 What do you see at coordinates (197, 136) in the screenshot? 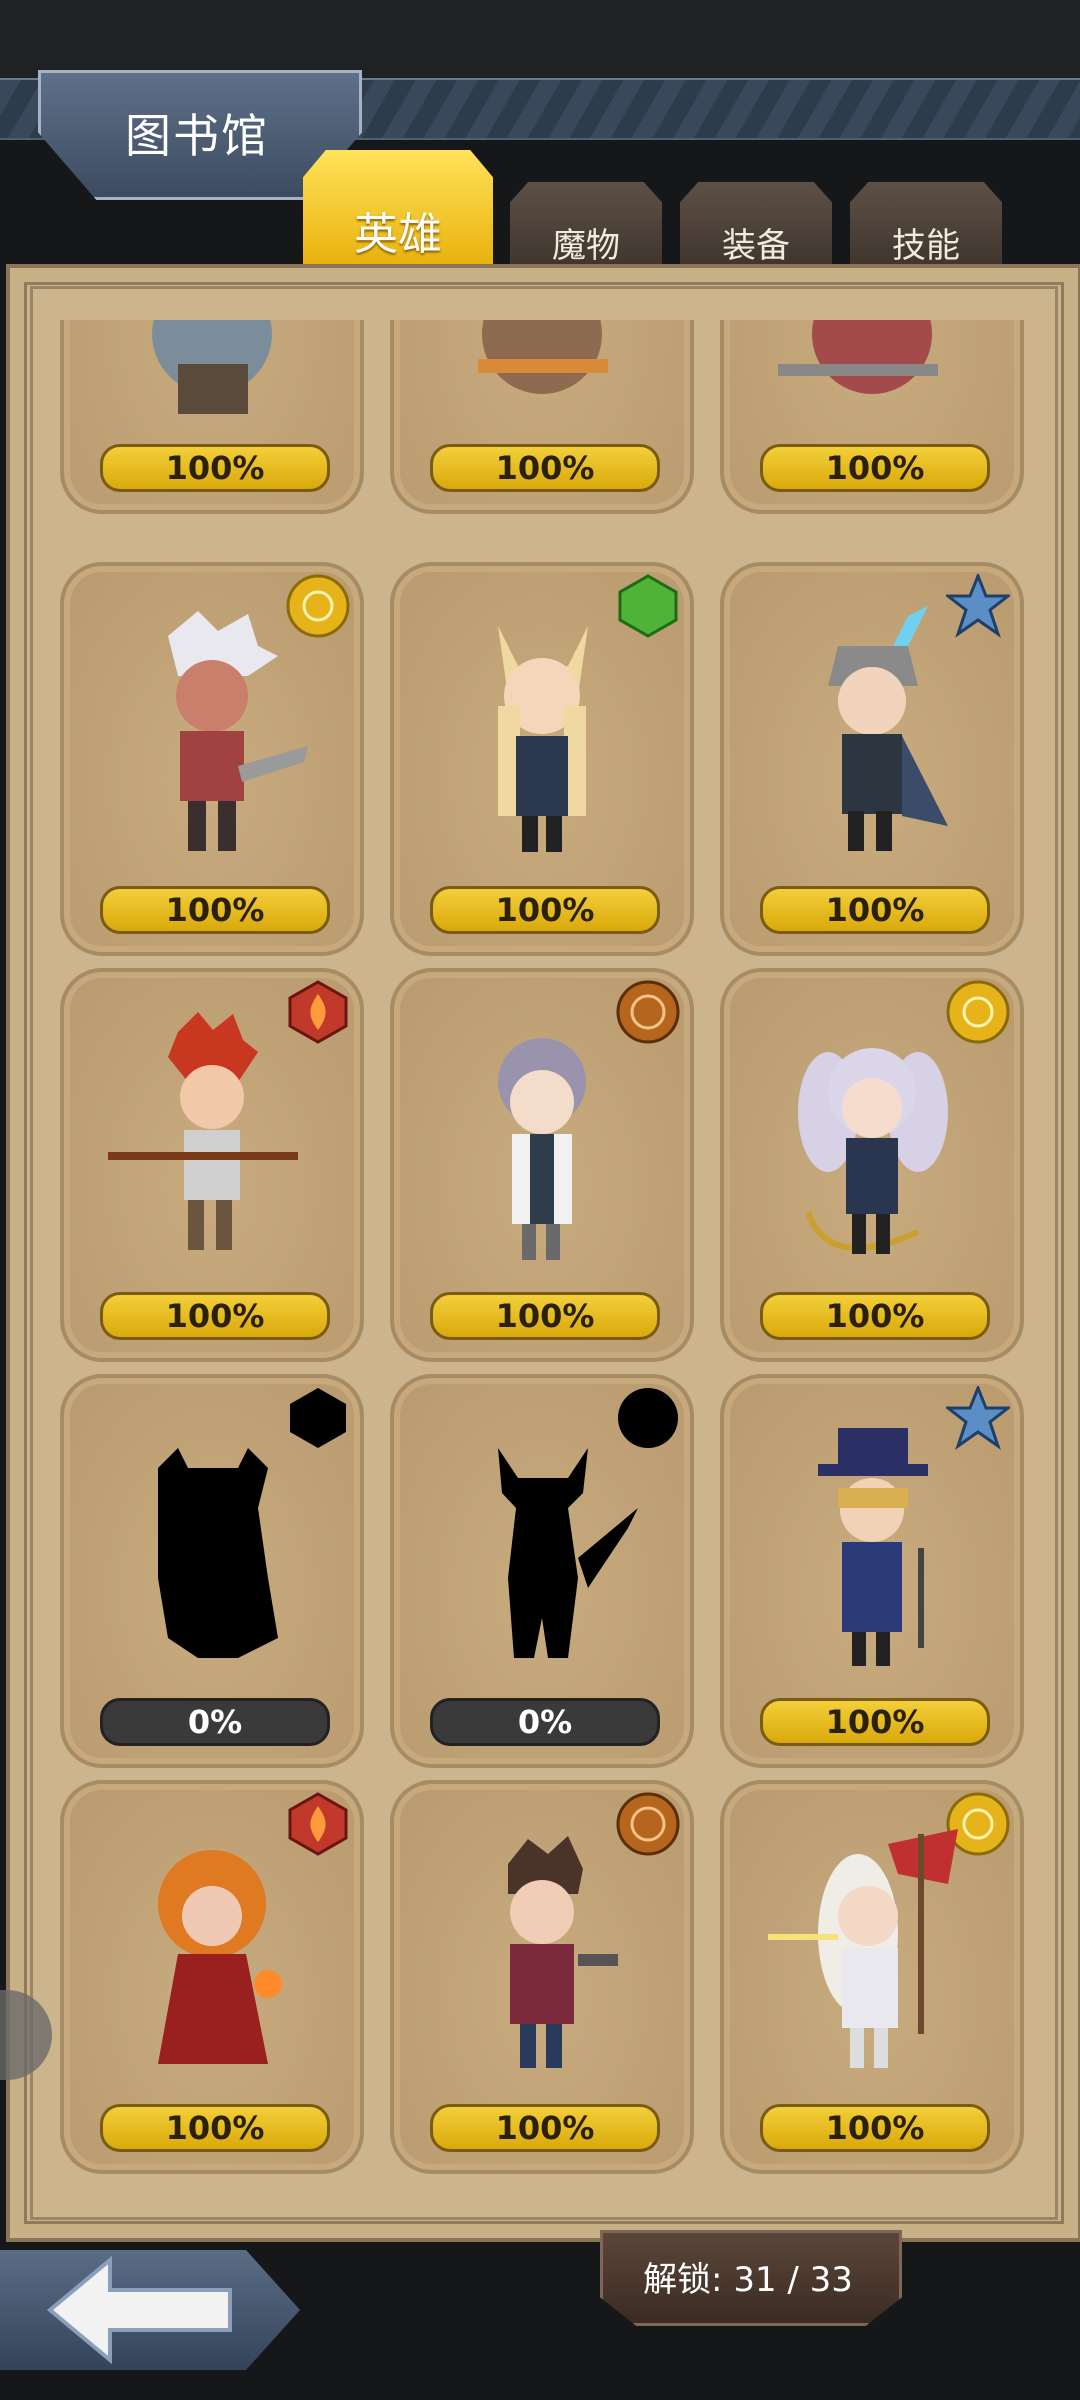
I see `page-title: 图书馆` at bounding box center [197, 136].